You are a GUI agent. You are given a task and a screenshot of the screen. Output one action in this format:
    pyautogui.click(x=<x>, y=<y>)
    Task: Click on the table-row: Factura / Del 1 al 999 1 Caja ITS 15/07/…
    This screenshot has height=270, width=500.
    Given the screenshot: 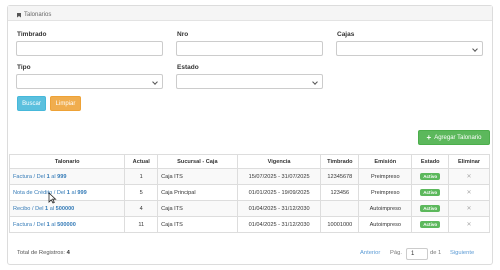 What is the action you would take?
    pyautogui.click(x=249, y=176)
    